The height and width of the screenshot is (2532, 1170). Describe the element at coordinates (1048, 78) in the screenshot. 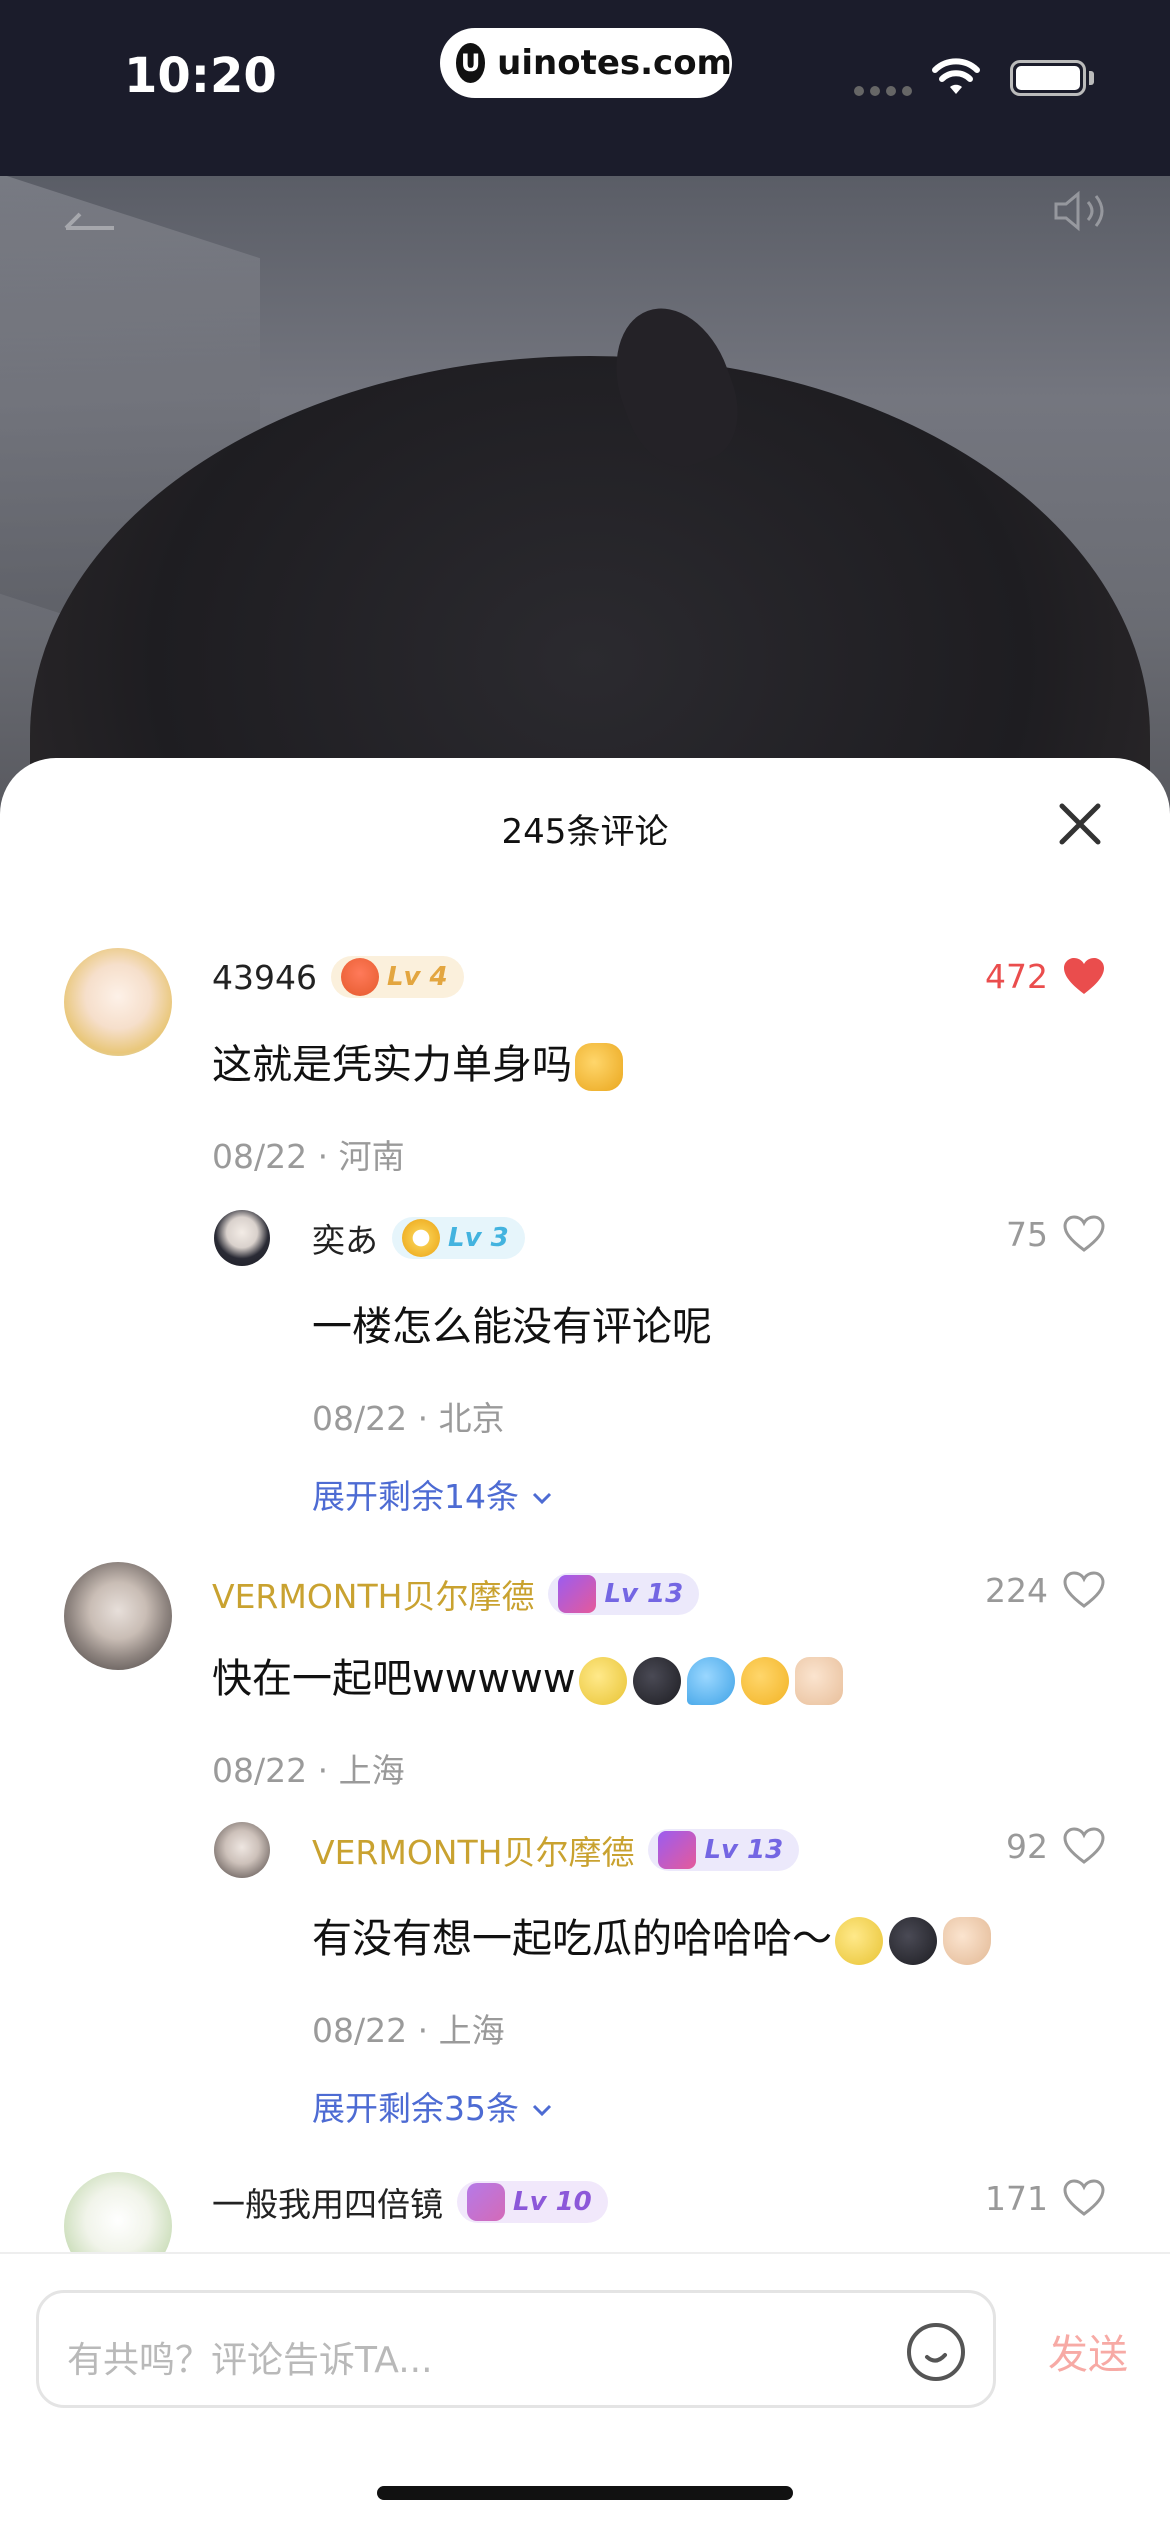

I see `battery-icon` at that location.